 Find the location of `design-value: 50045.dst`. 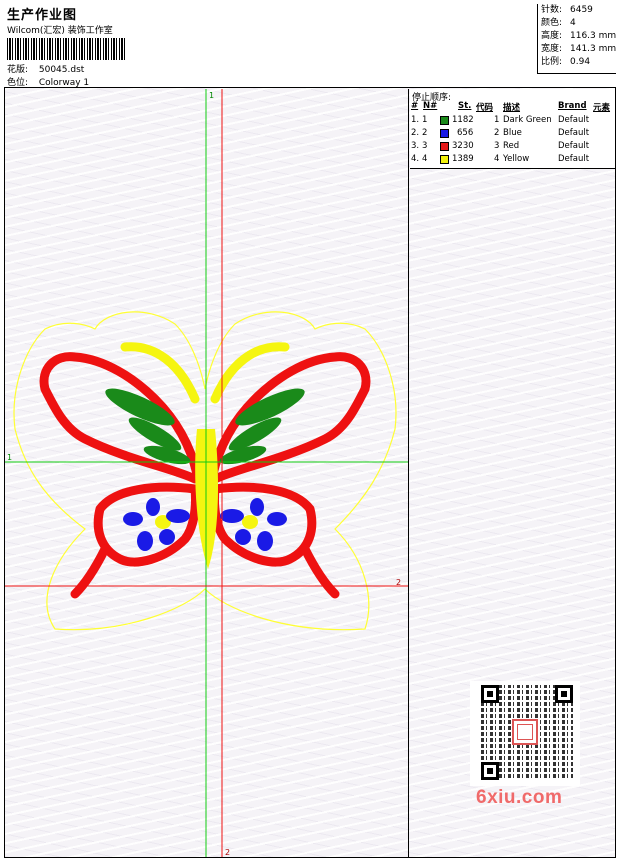

design-value: 50045.dst is located at coordinates (61, 70).